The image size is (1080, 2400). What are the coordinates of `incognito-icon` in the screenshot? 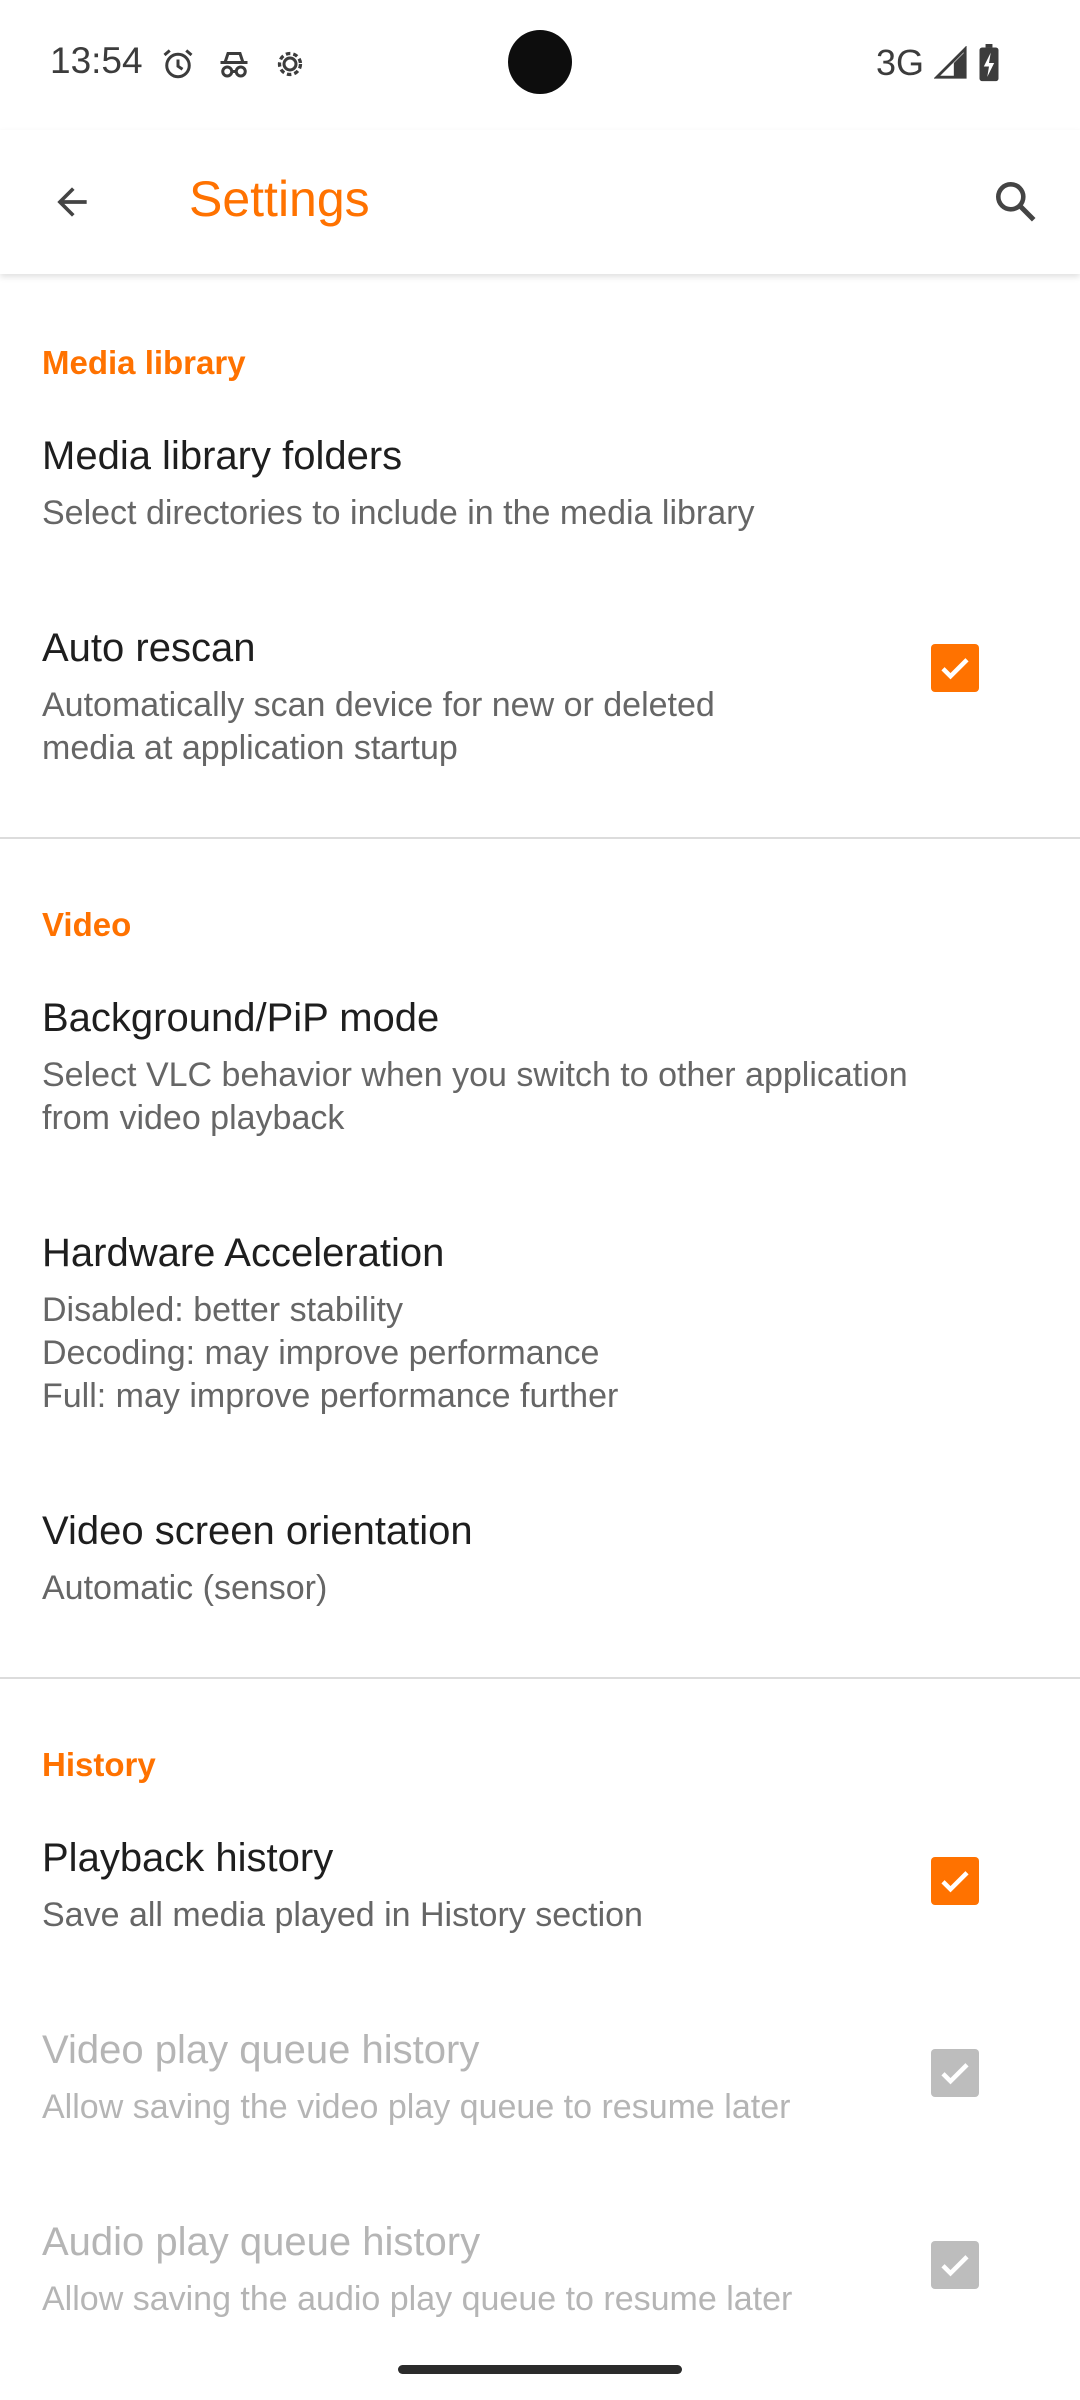 It's located at (234, 64).